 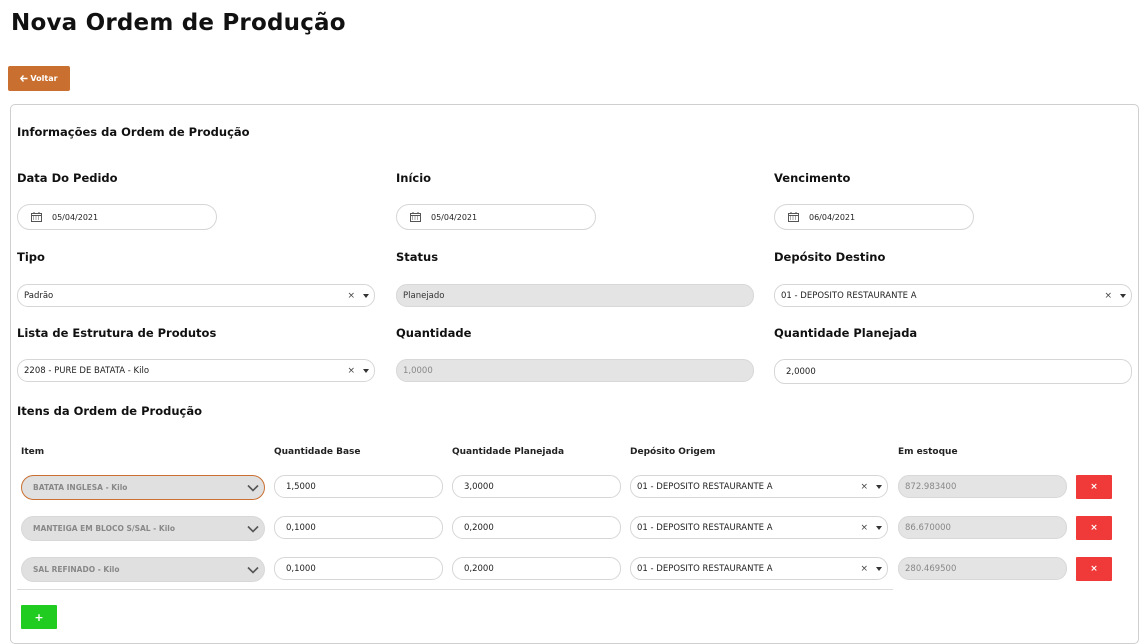 I want to click on qtd-planejada-value: 3,0000, so click(x=479, y=486).